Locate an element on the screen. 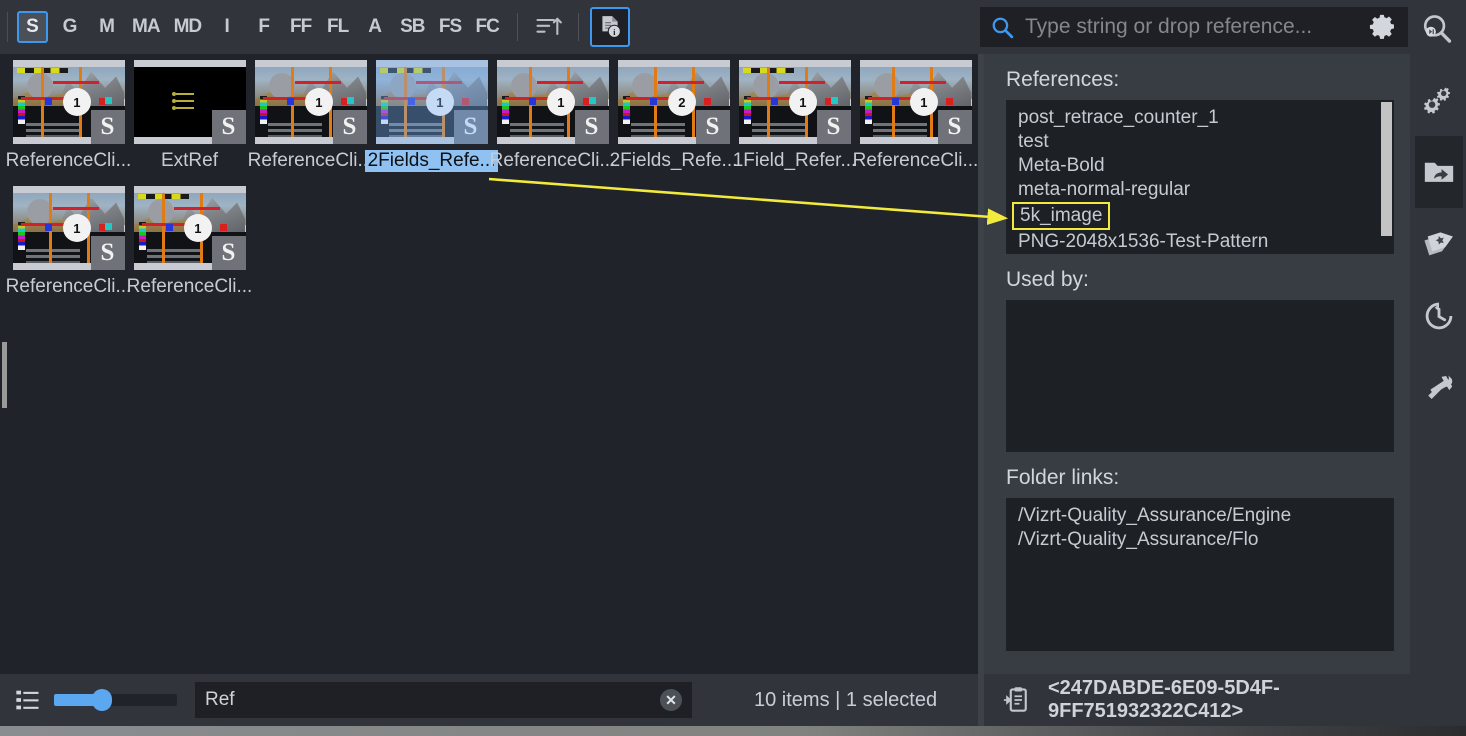 The image size is (1466, 736). references-label: References: is located at coordinates (1063, 79).